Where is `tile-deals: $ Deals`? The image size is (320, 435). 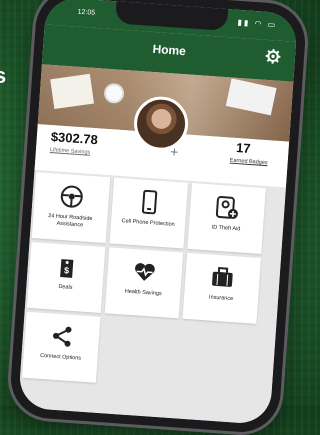
tile-deals: $ Deals is located at coordinates (66, 277).